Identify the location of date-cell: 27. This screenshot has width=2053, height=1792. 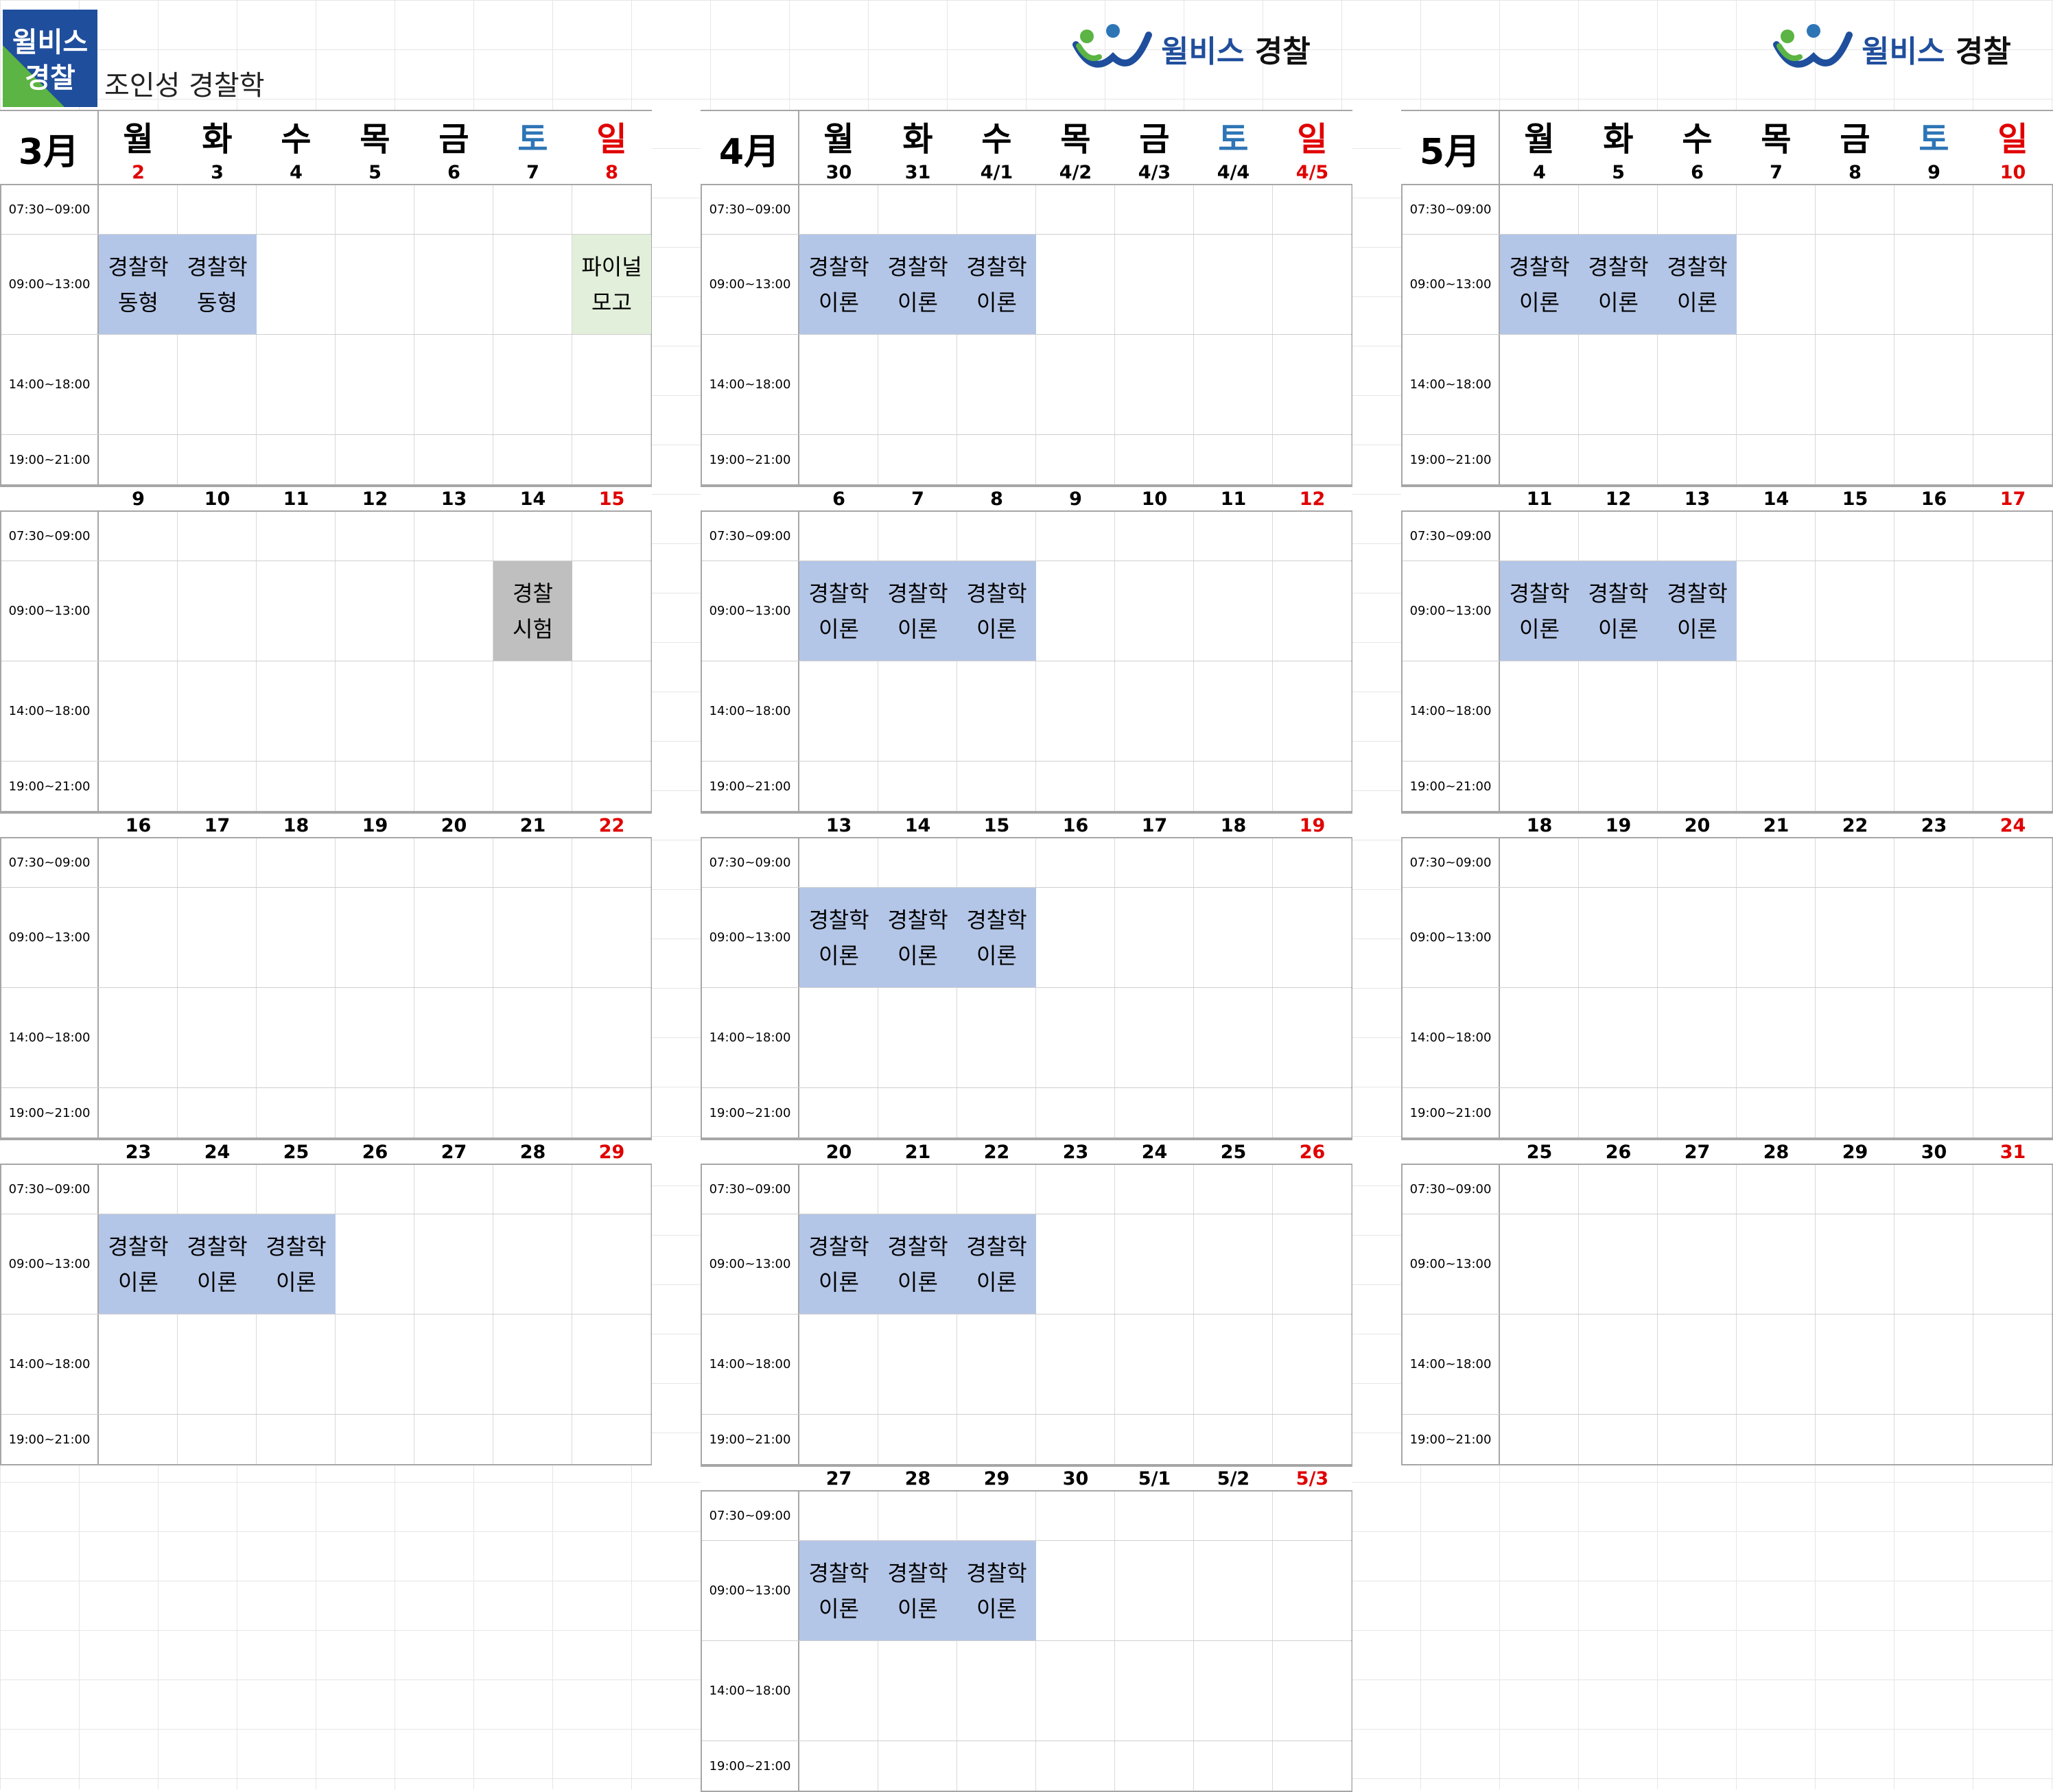
(453, 1152).